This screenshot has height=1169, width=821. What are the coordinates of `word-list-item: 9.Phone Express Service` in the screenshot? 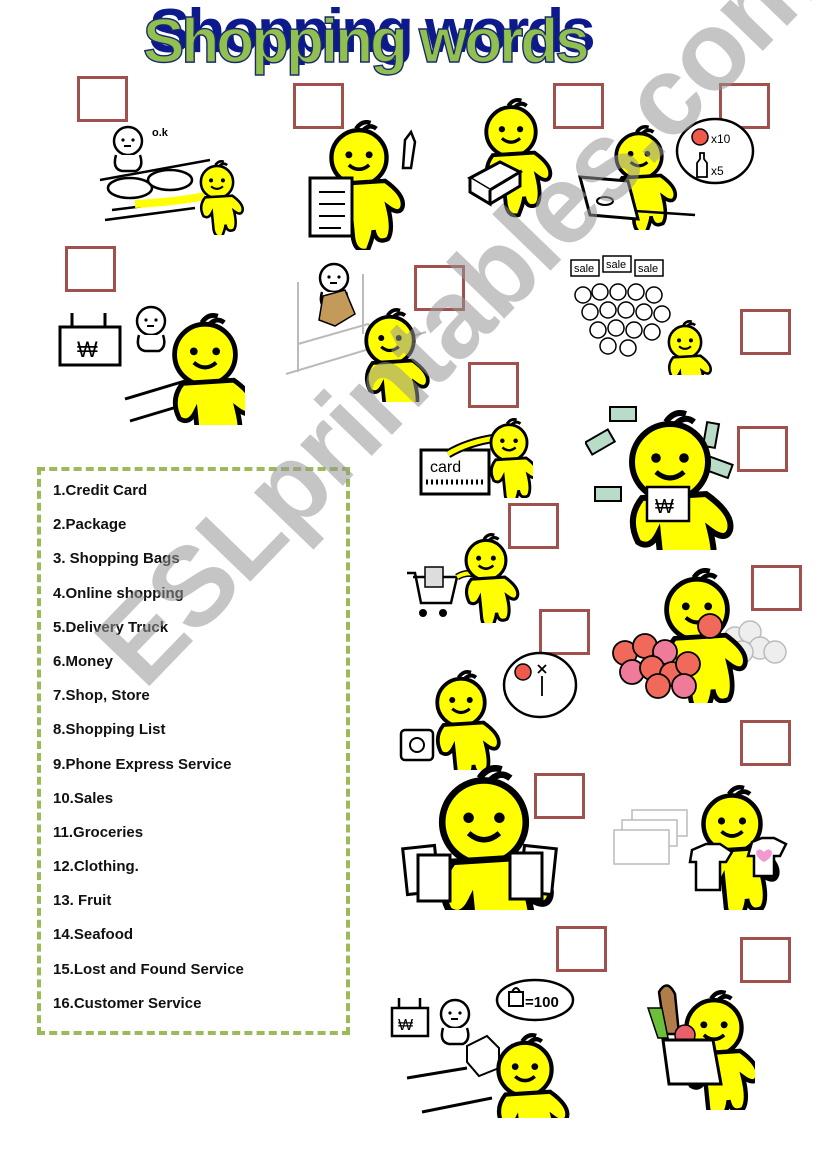 It's located at (142, 764).